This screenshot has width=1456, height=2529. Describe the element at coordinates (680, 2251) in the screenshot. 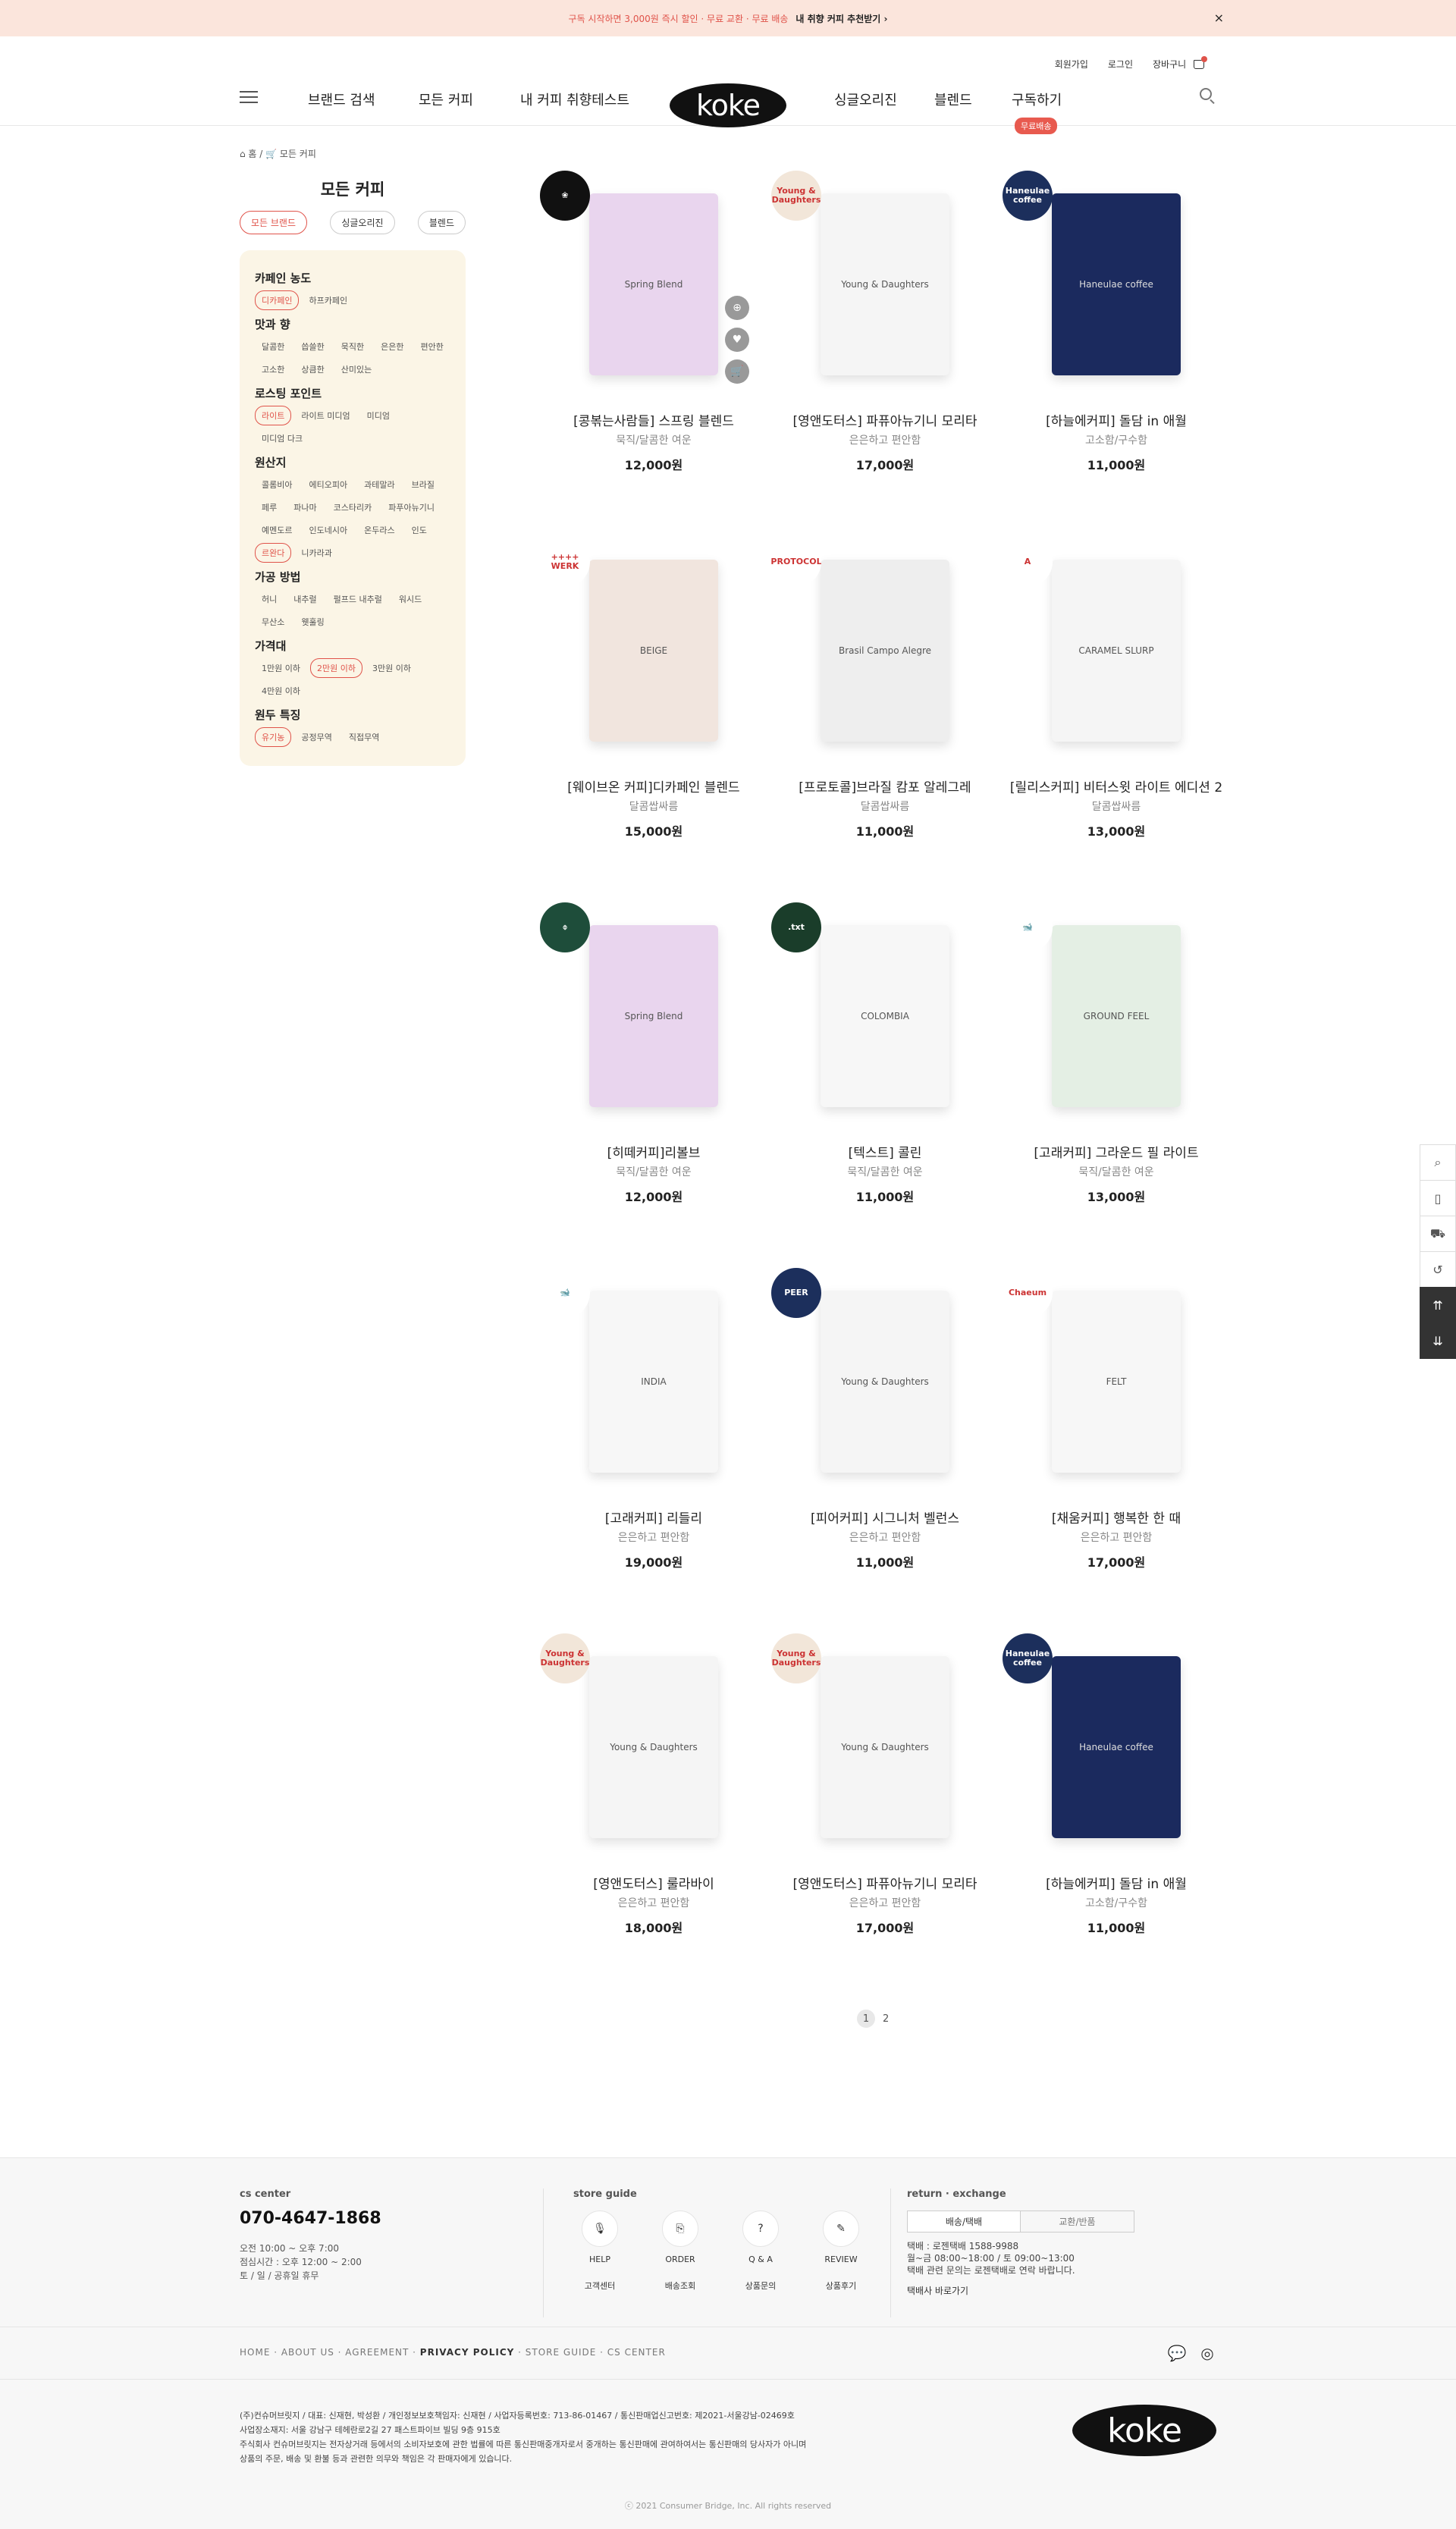

I see `guide-order: ⎘ ORDER 배송조회` at that location.